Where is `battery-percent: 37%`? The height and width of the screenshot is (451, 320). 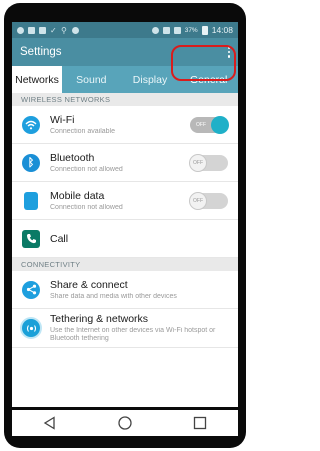 battery-percent: 37% is located at coordinates (191, 30).